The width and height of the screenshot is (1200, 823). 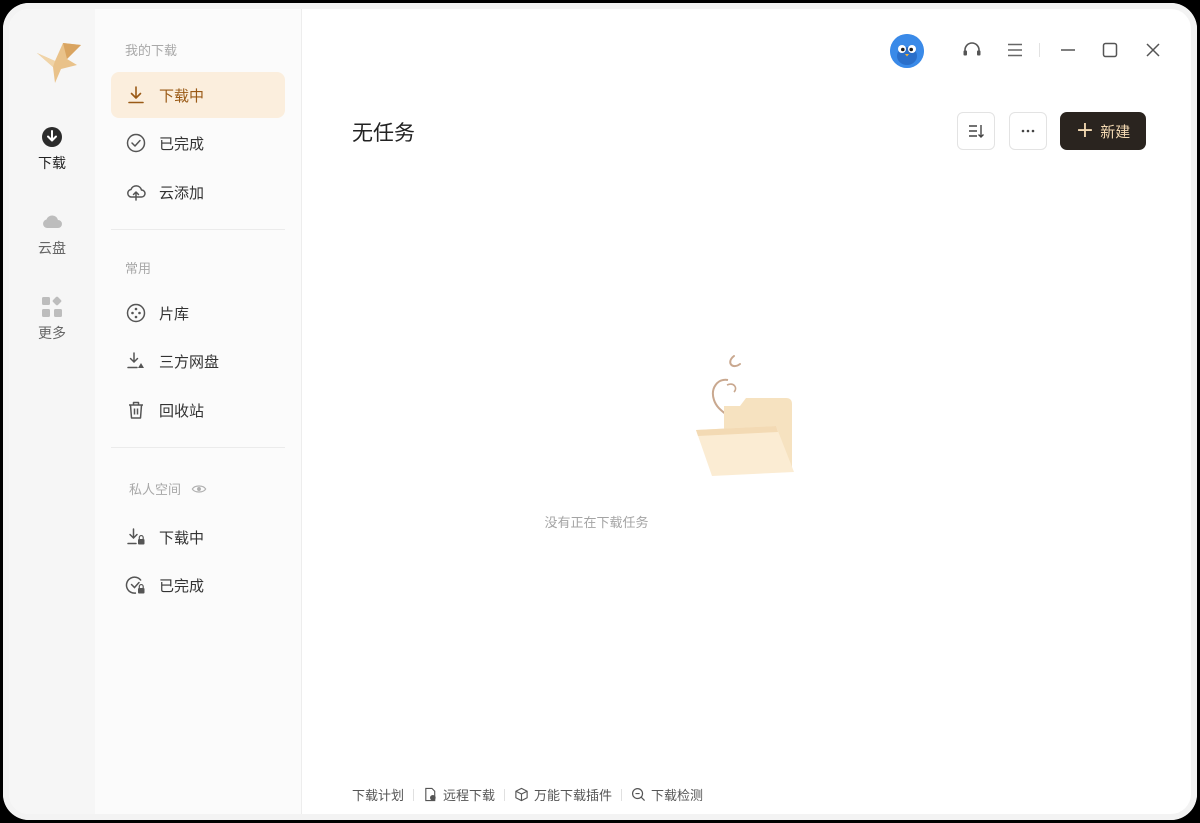 What do you see at coordinates (136, 95) in the screenshot?
I see `download-arrow-icon` at bounding box center [136, 95].